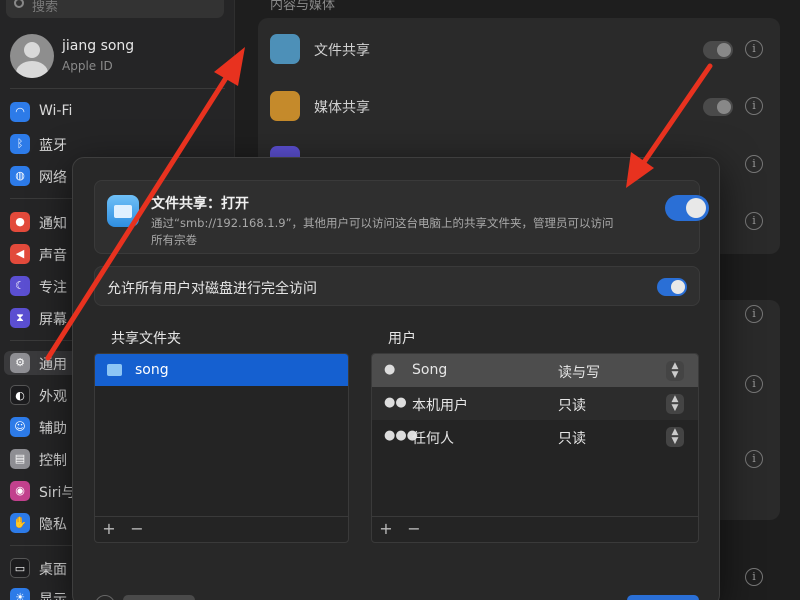  I want to click on user-row: ●●● 任何人 只读 ▲ ▼, so click(535, 436).